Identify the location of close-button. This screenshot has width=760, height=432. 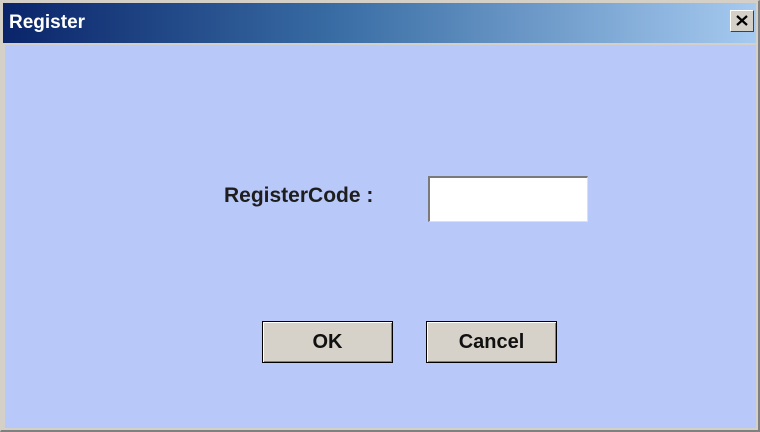
(742, 21).